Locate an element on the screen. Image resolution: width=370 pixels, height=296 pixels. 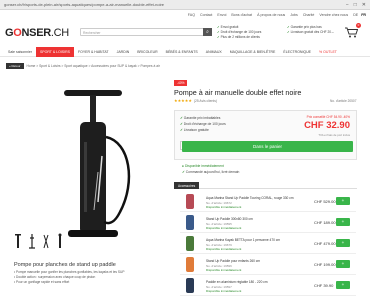
category-item: BRICOLEUR is located at coordinates (147, 52).